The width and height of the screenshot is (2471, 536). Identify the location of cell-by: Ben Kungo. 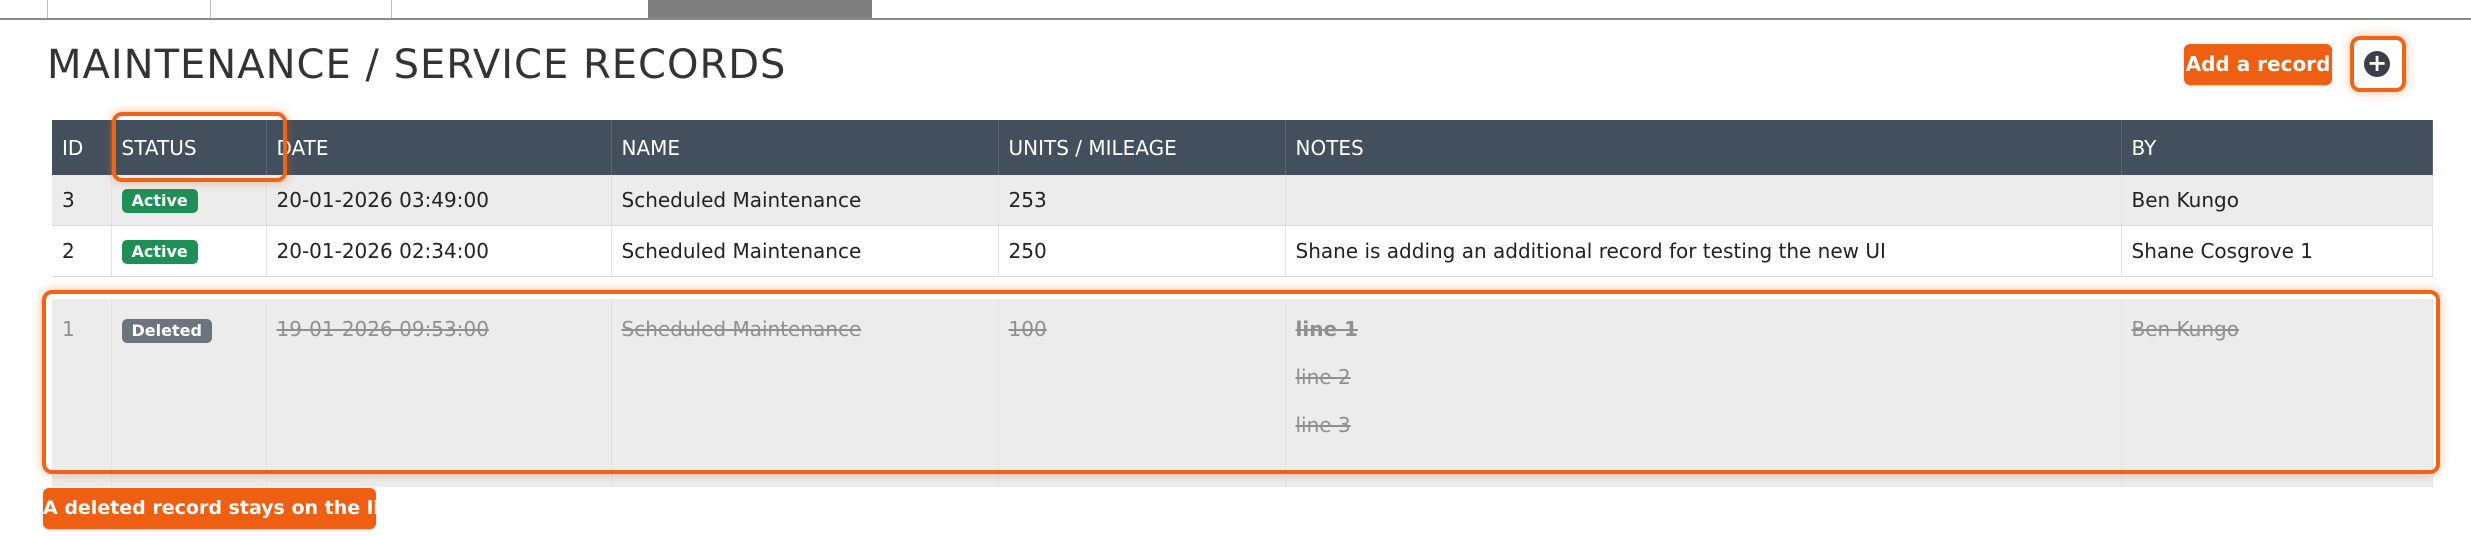
(2277, 200).